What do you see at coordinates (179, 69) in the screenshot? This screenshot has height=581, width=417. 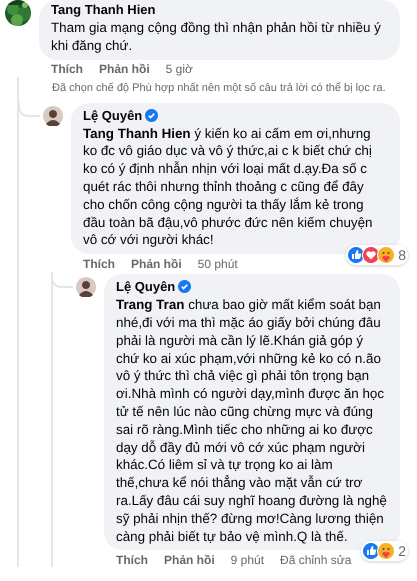 I see `timestamp: 5 giờ` at bounding box center [179, 69].